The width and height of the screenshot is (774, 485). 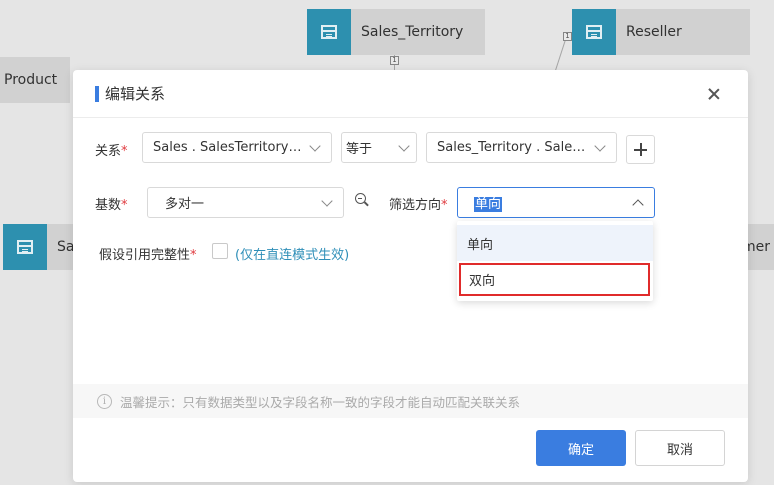 I want to click on add-relation-button, so click(x=640, y=149).